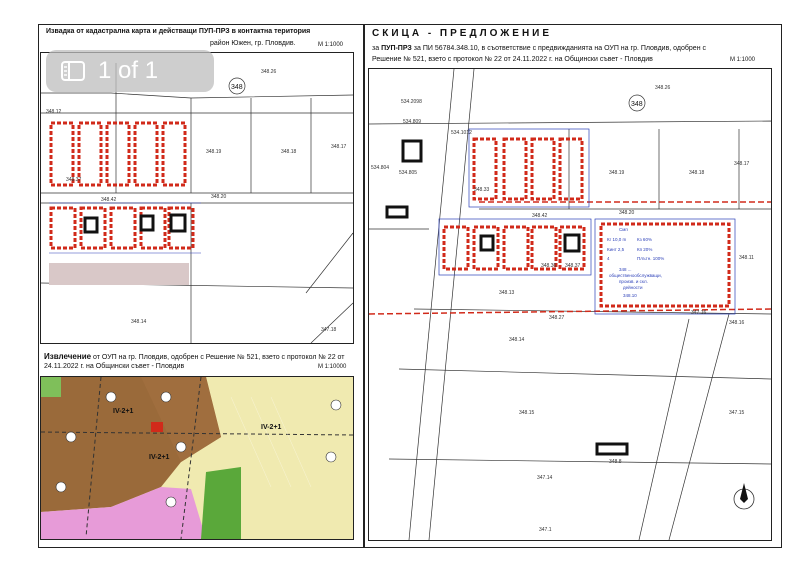 This screenshot has height=562, width=800. Describe the element at coordinates (197, 458) in the screenshot. I see `master-plan-map-panel: IV-2+1 IV-2+1 IV-2+1` at that location.